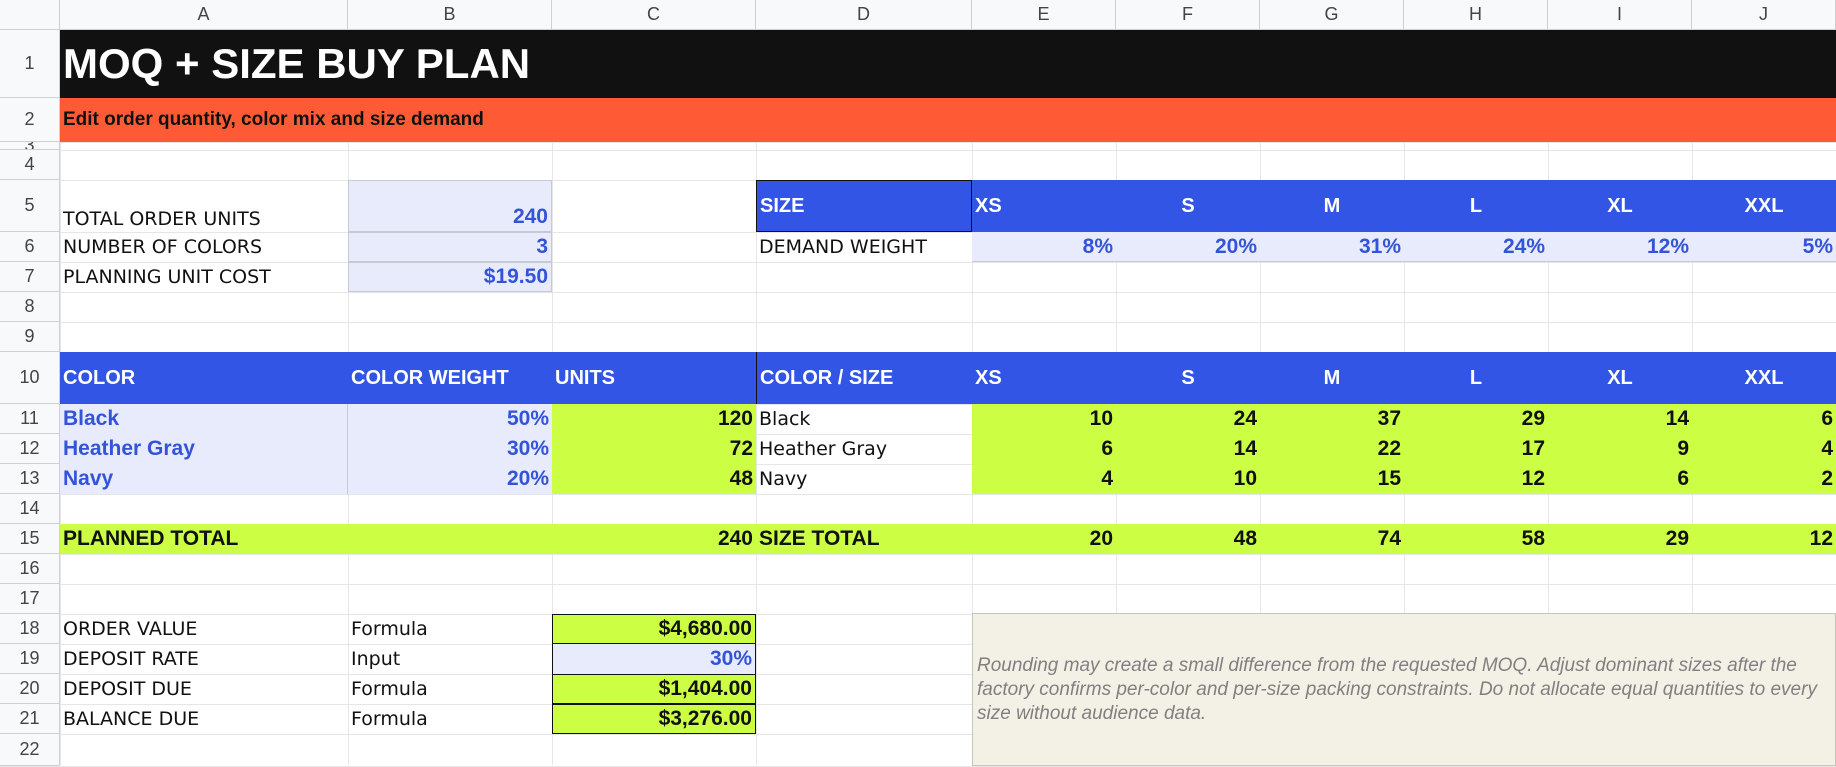 Image resolution: width=1836 pixels, height=767 pixels. What do you see at coordinates (30, 479) in the screenshot?
I see `row-header-13: 13` at bounding box center [30, 479].